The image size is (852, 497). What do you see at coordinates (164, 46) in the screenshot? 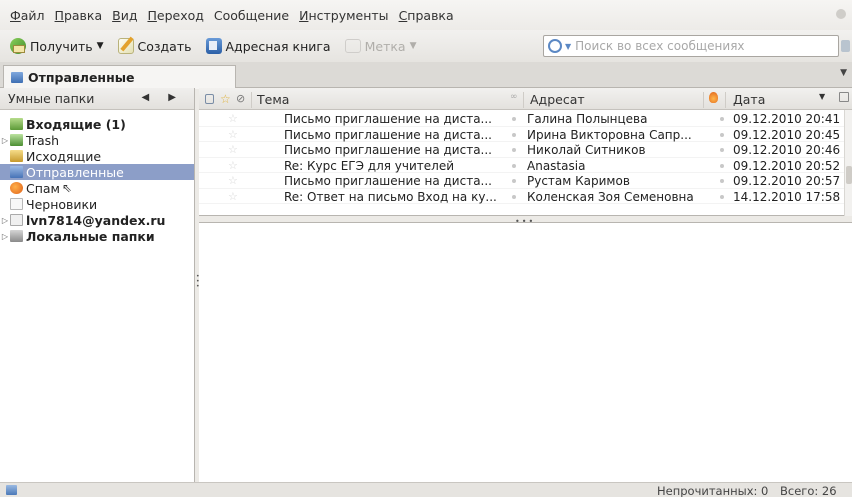
I see `write-label: Создать` at bounding box center [164, 46].